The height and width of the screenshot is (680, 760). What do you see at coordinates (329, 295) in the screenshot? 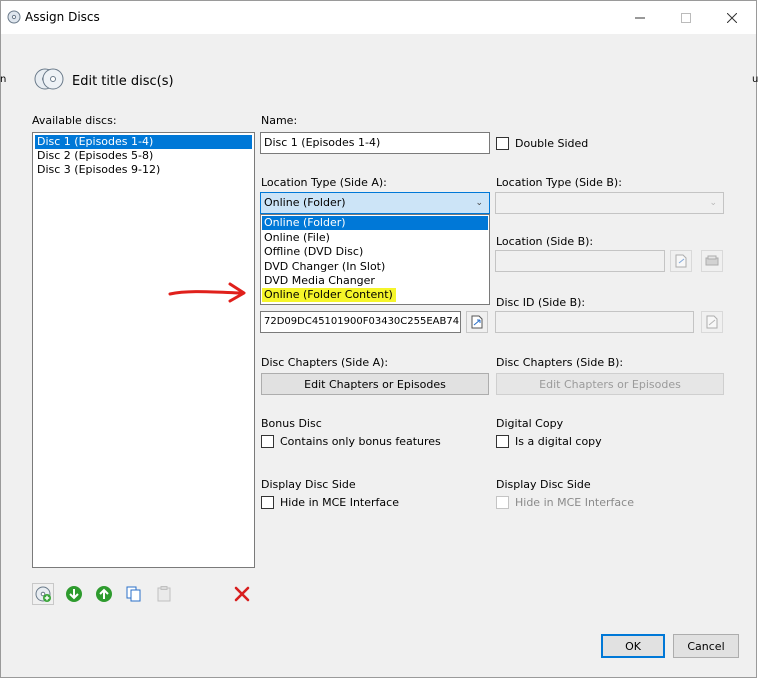
I see `dropdown-option-highlighted: Online (Folder Content)` at bounding box center [329, 295].